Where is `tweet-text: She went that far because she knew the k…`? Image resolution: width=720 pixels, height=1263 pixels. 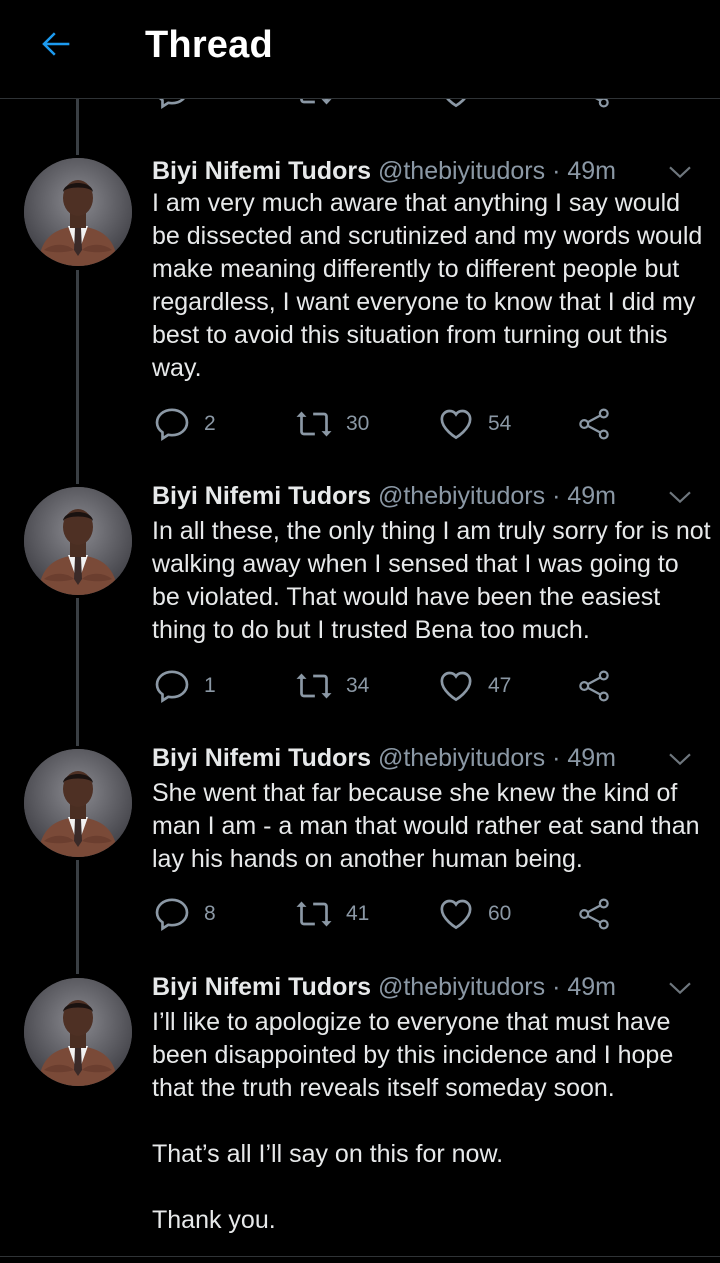 tweet-text: She went that far because she knew the k… is located at coordinates (426, 826).